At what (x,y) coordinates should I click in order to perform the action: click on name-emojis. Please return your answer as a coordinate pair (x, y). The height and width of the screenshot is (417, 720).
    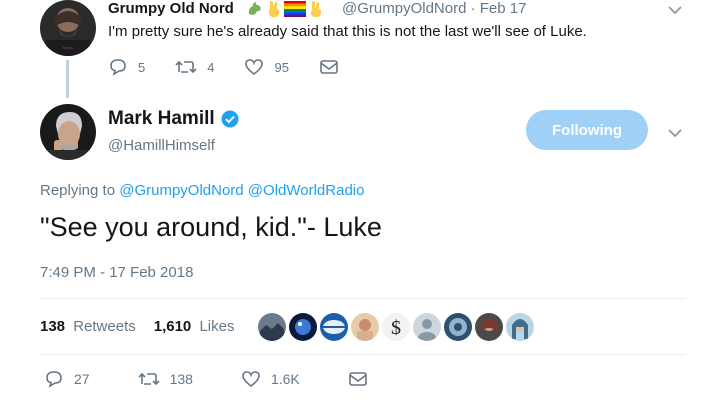
    Looking at the image, I should click on (285, 9).